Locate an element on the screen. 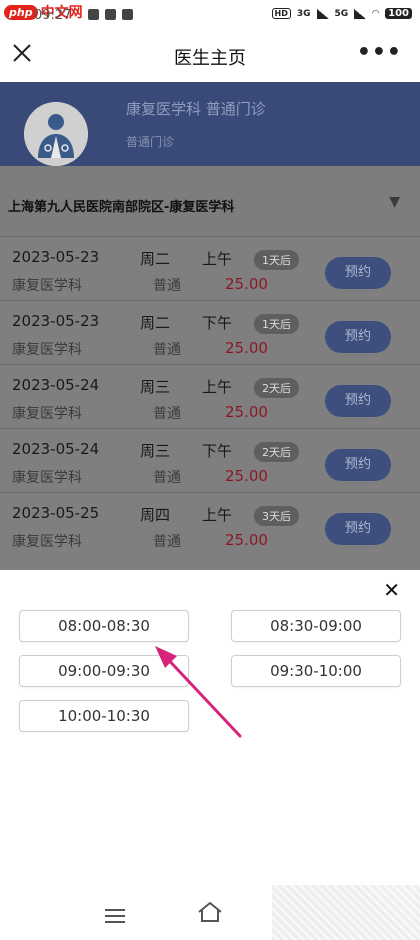  doctor-name: 康复医学科 普通门诊 is located at coordinates (196, 109).